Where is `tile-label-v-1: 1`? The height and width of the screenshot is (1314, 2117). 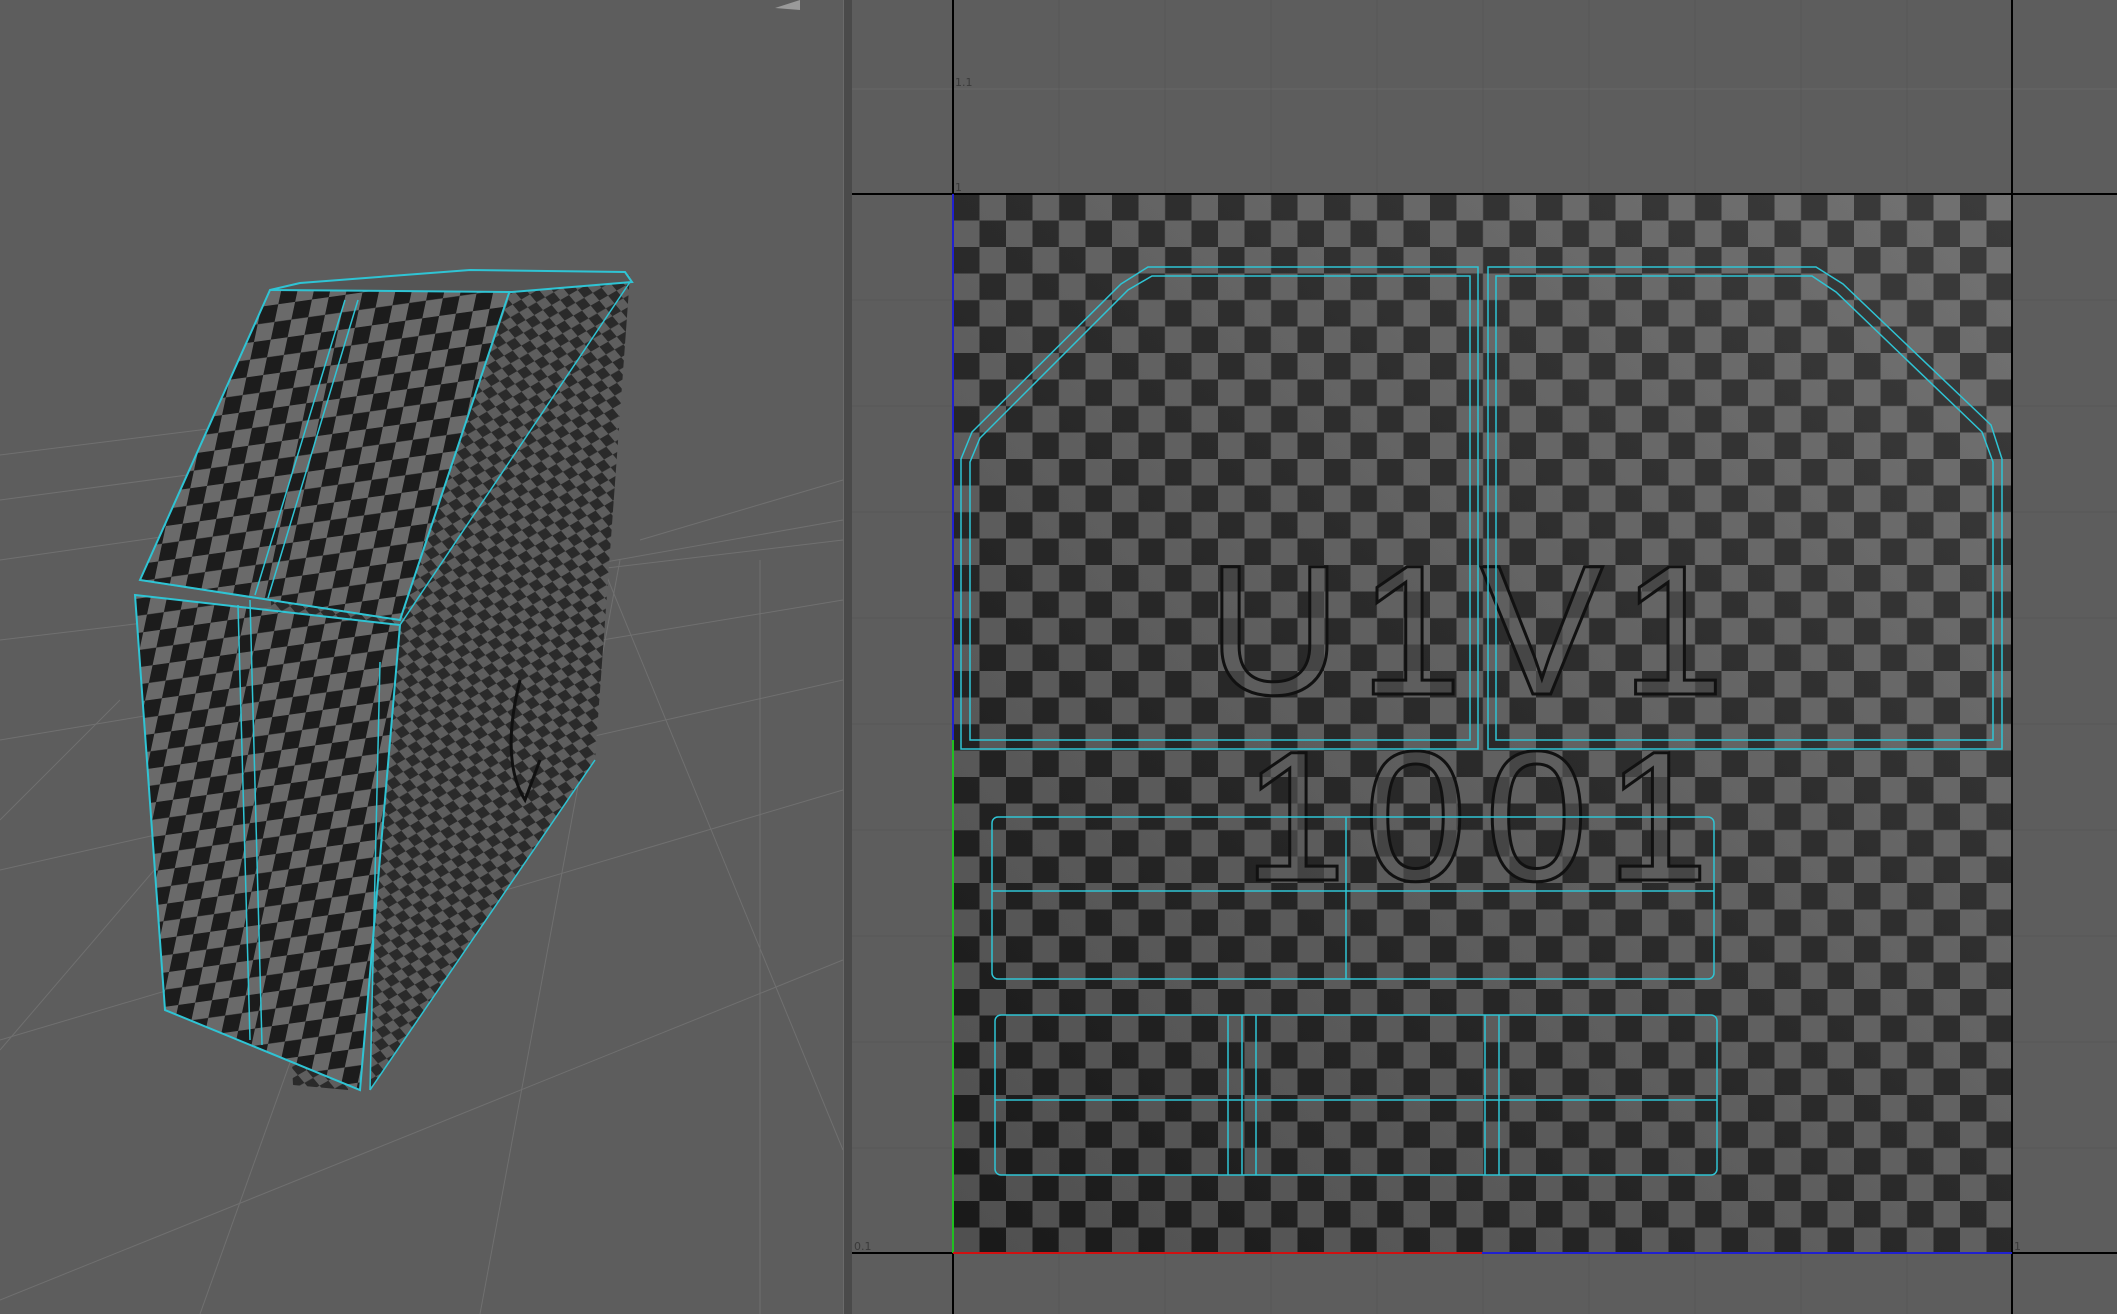 tile-label-v-1: 1 is located at coordinates (958, 187).